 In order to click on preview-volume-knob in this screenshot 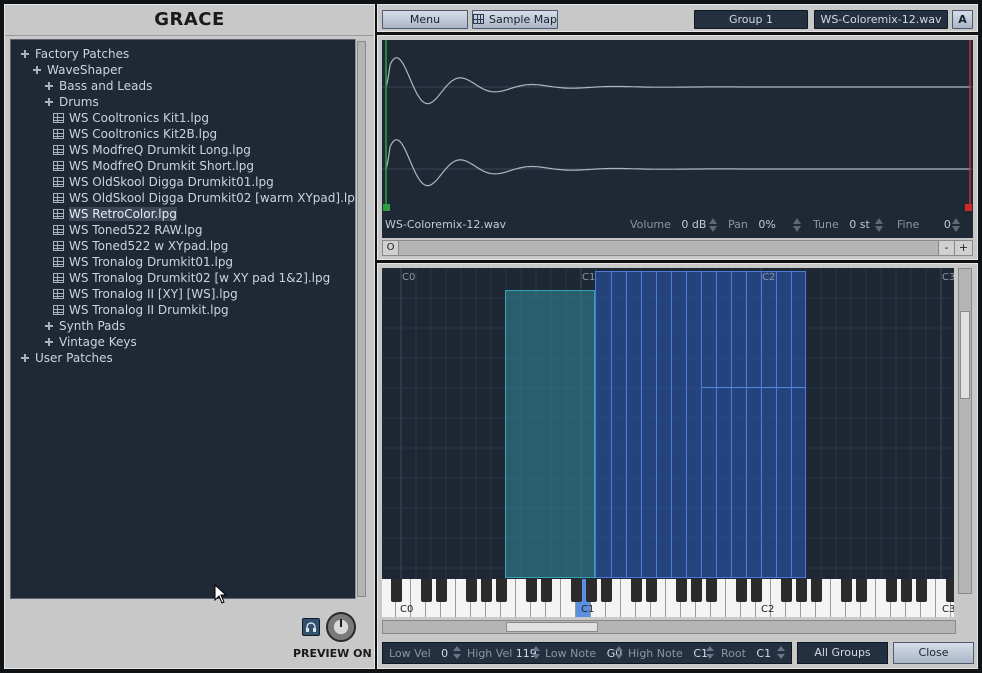, I will do `click(341, 627)`.